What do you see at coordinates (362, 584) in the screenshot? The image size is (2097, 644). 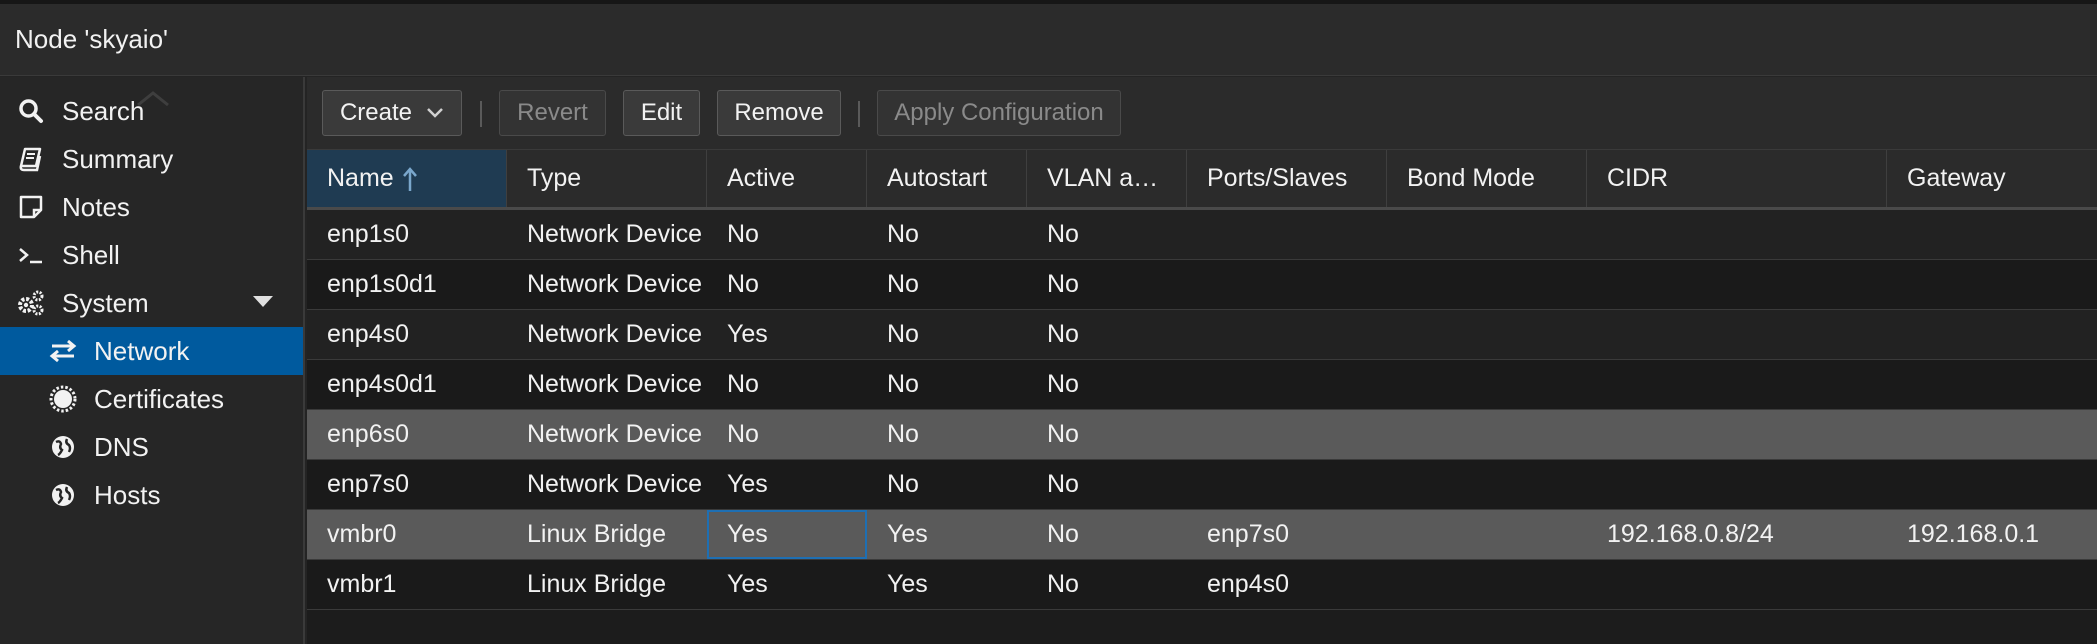 I see `cell-name: vmbr1` at bounding box center [362, 584].